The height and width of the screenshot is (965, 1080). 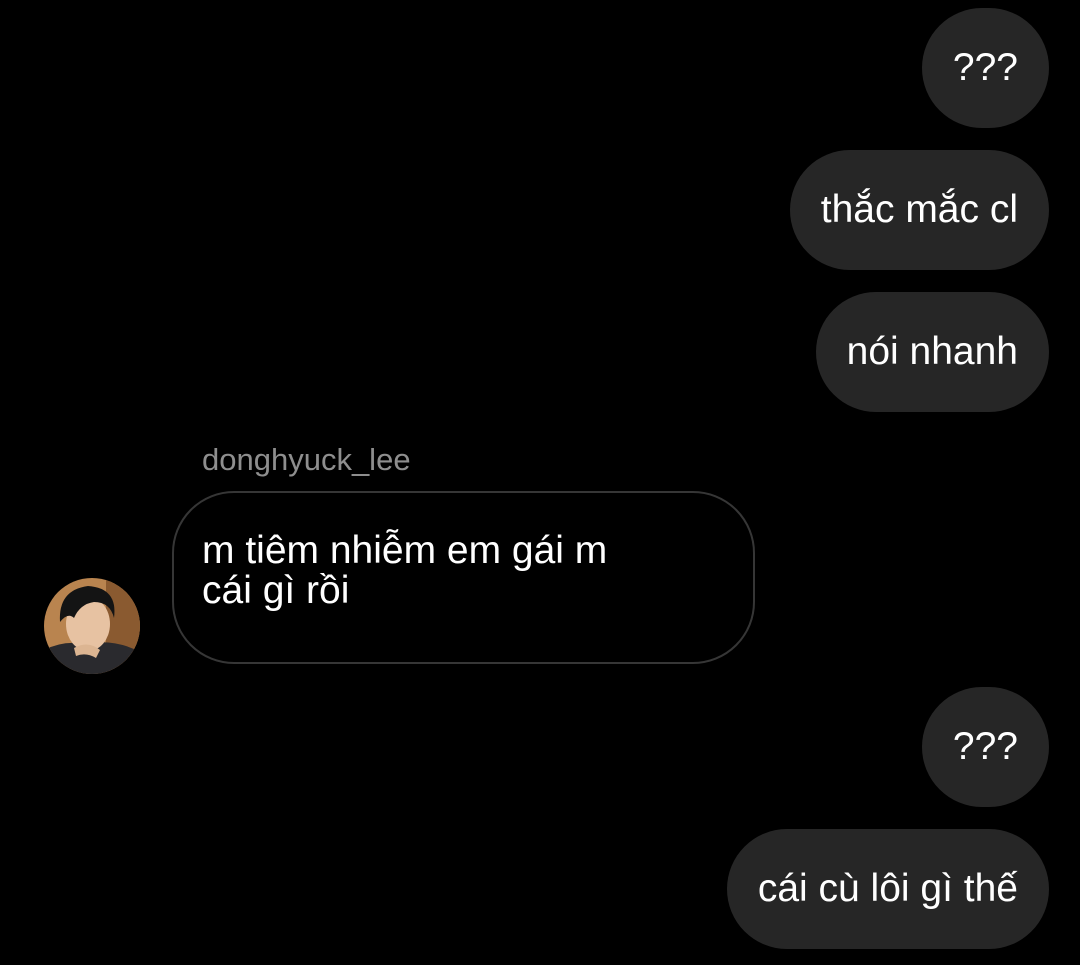 I want to click on message-text-line: cái gì rồi, so click(x=276, y=590).